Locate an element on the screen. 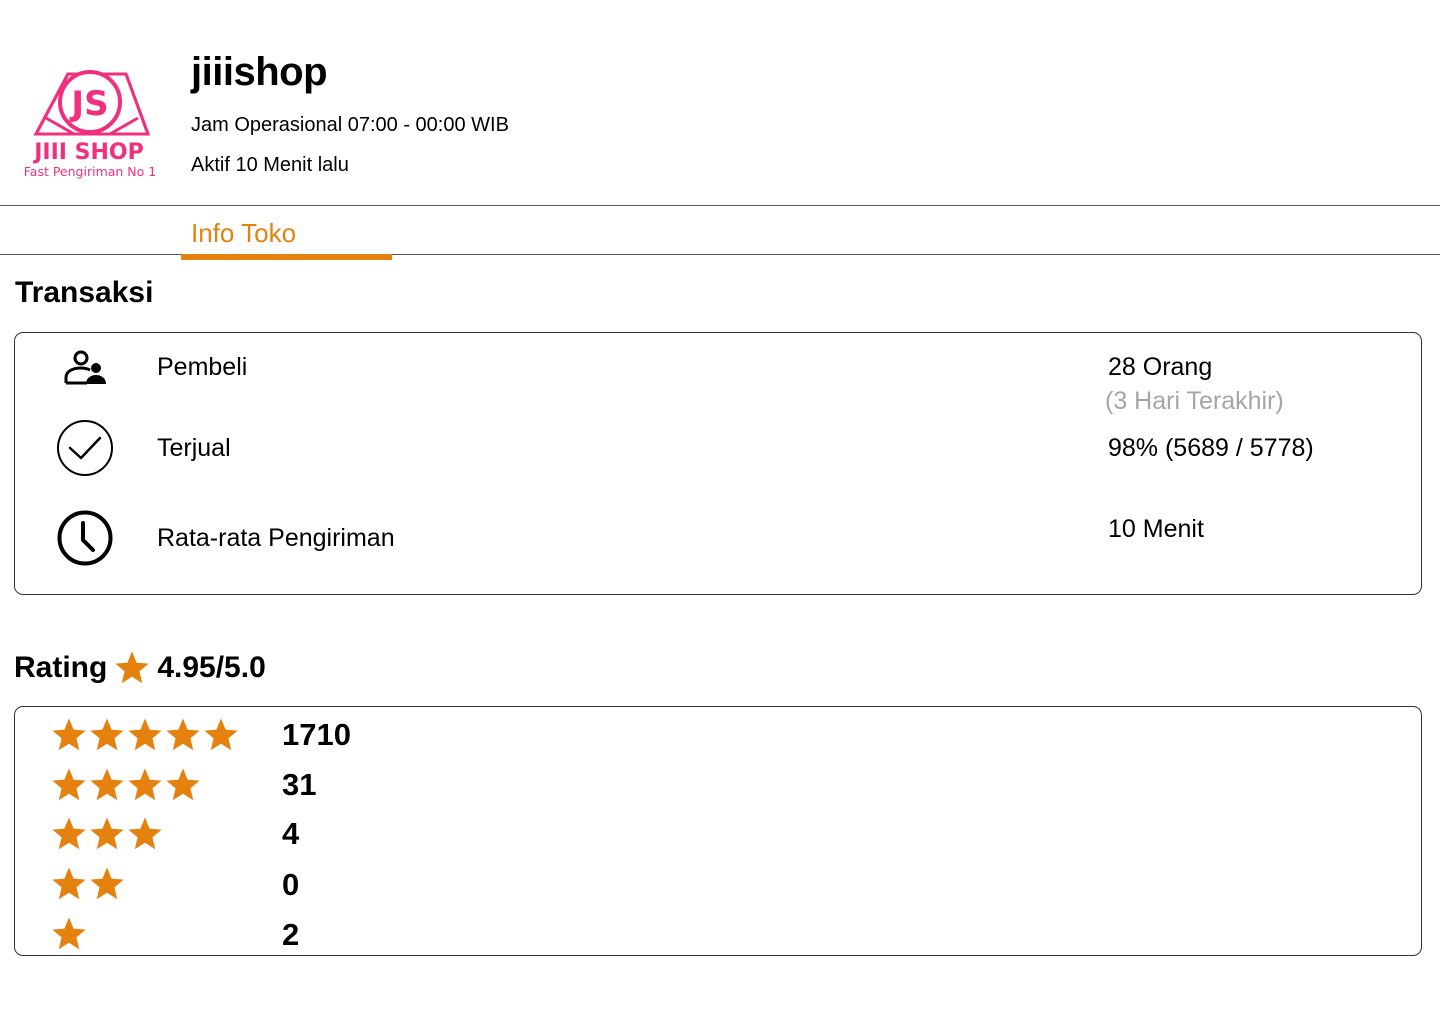  rating-5-count: 1710 is located at coordinates (316, 734).